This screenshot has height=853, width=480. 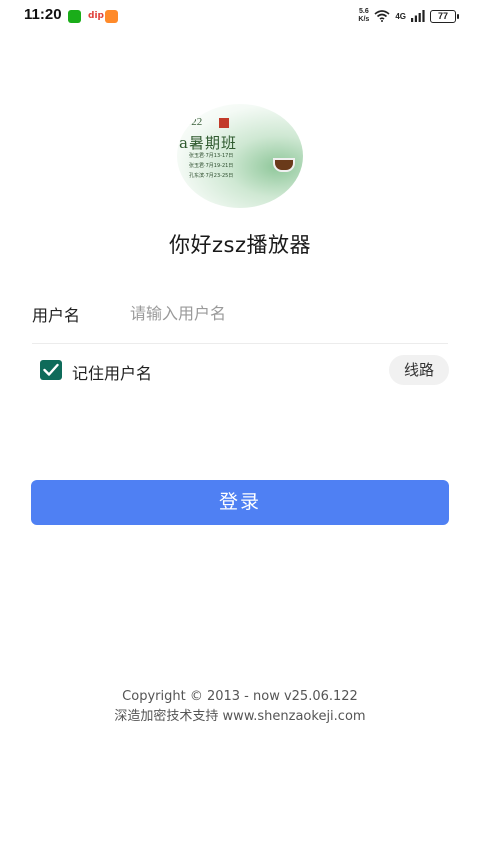 What do you see at coordinates (284, 165) in the screenshot?
I see `tea-cup-icon` at bounding box center [284, 165].